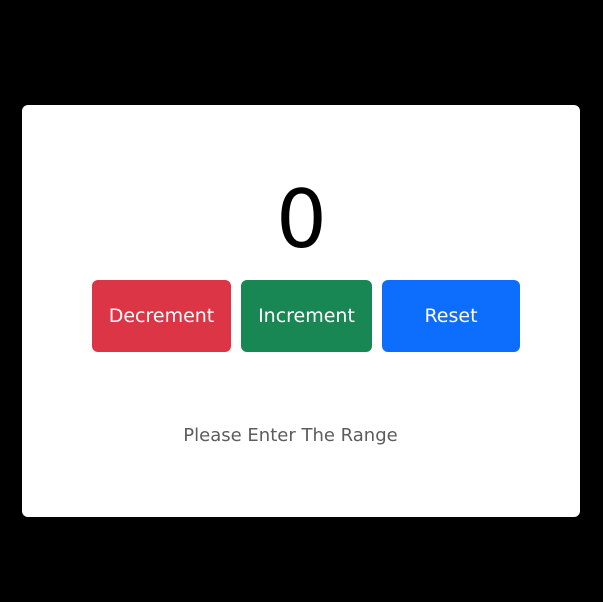  What do you see at coordinates (161, 316) in the screenshot?
I see `decrement-button: Decrement` at bounding box center [161, 316].